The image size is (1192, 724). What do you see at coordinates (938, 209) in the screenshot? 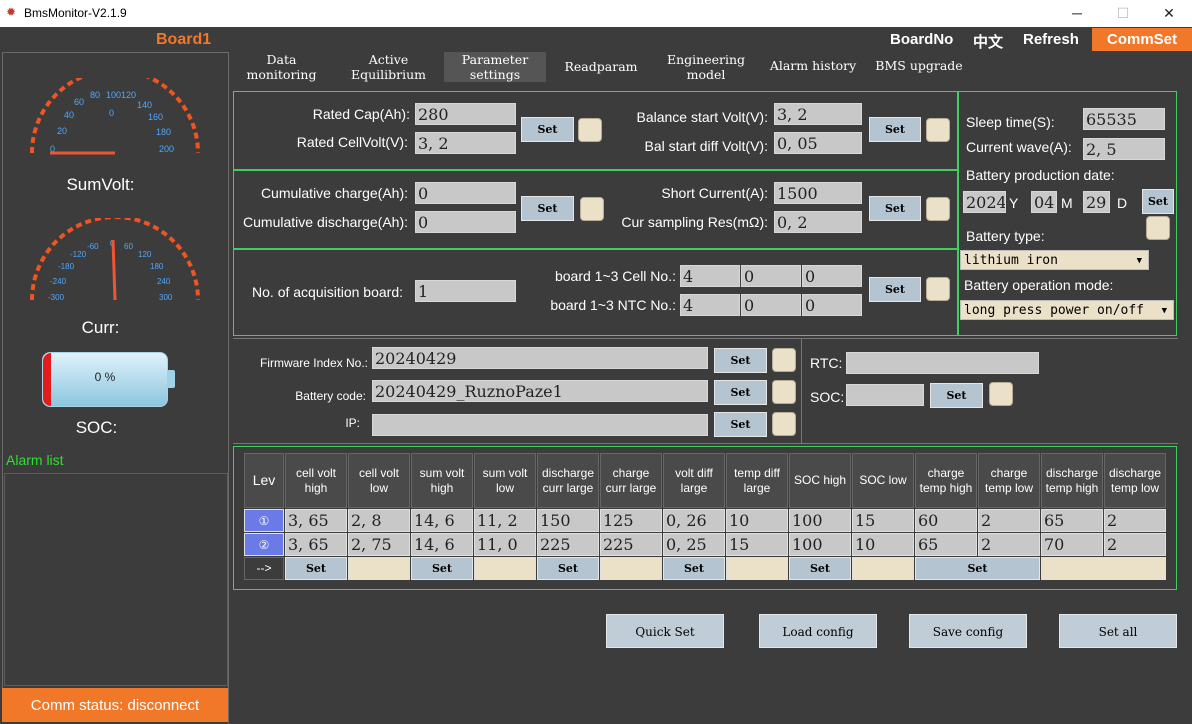
I see `current-checkbox` at bounding box center [938, 209].